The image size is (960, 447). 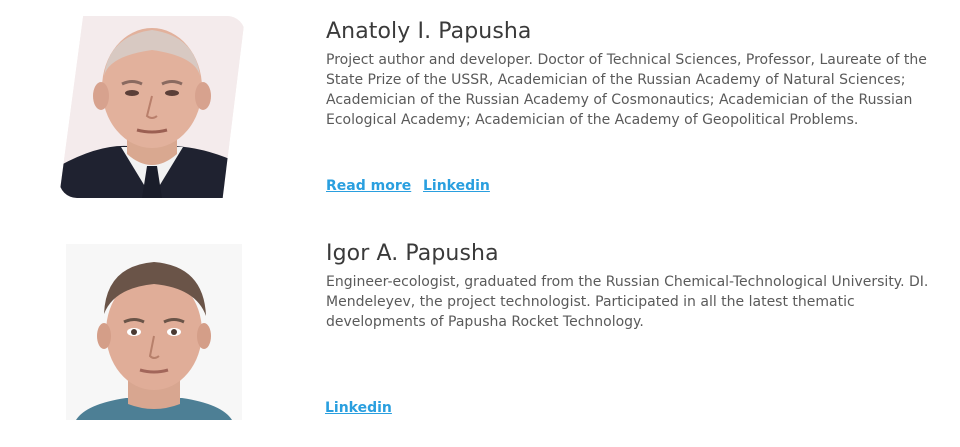 What do you see at coordinates (368, 186) in the screenshot?
I see `read-more-link: Read more` at bounding box center [368, 186].